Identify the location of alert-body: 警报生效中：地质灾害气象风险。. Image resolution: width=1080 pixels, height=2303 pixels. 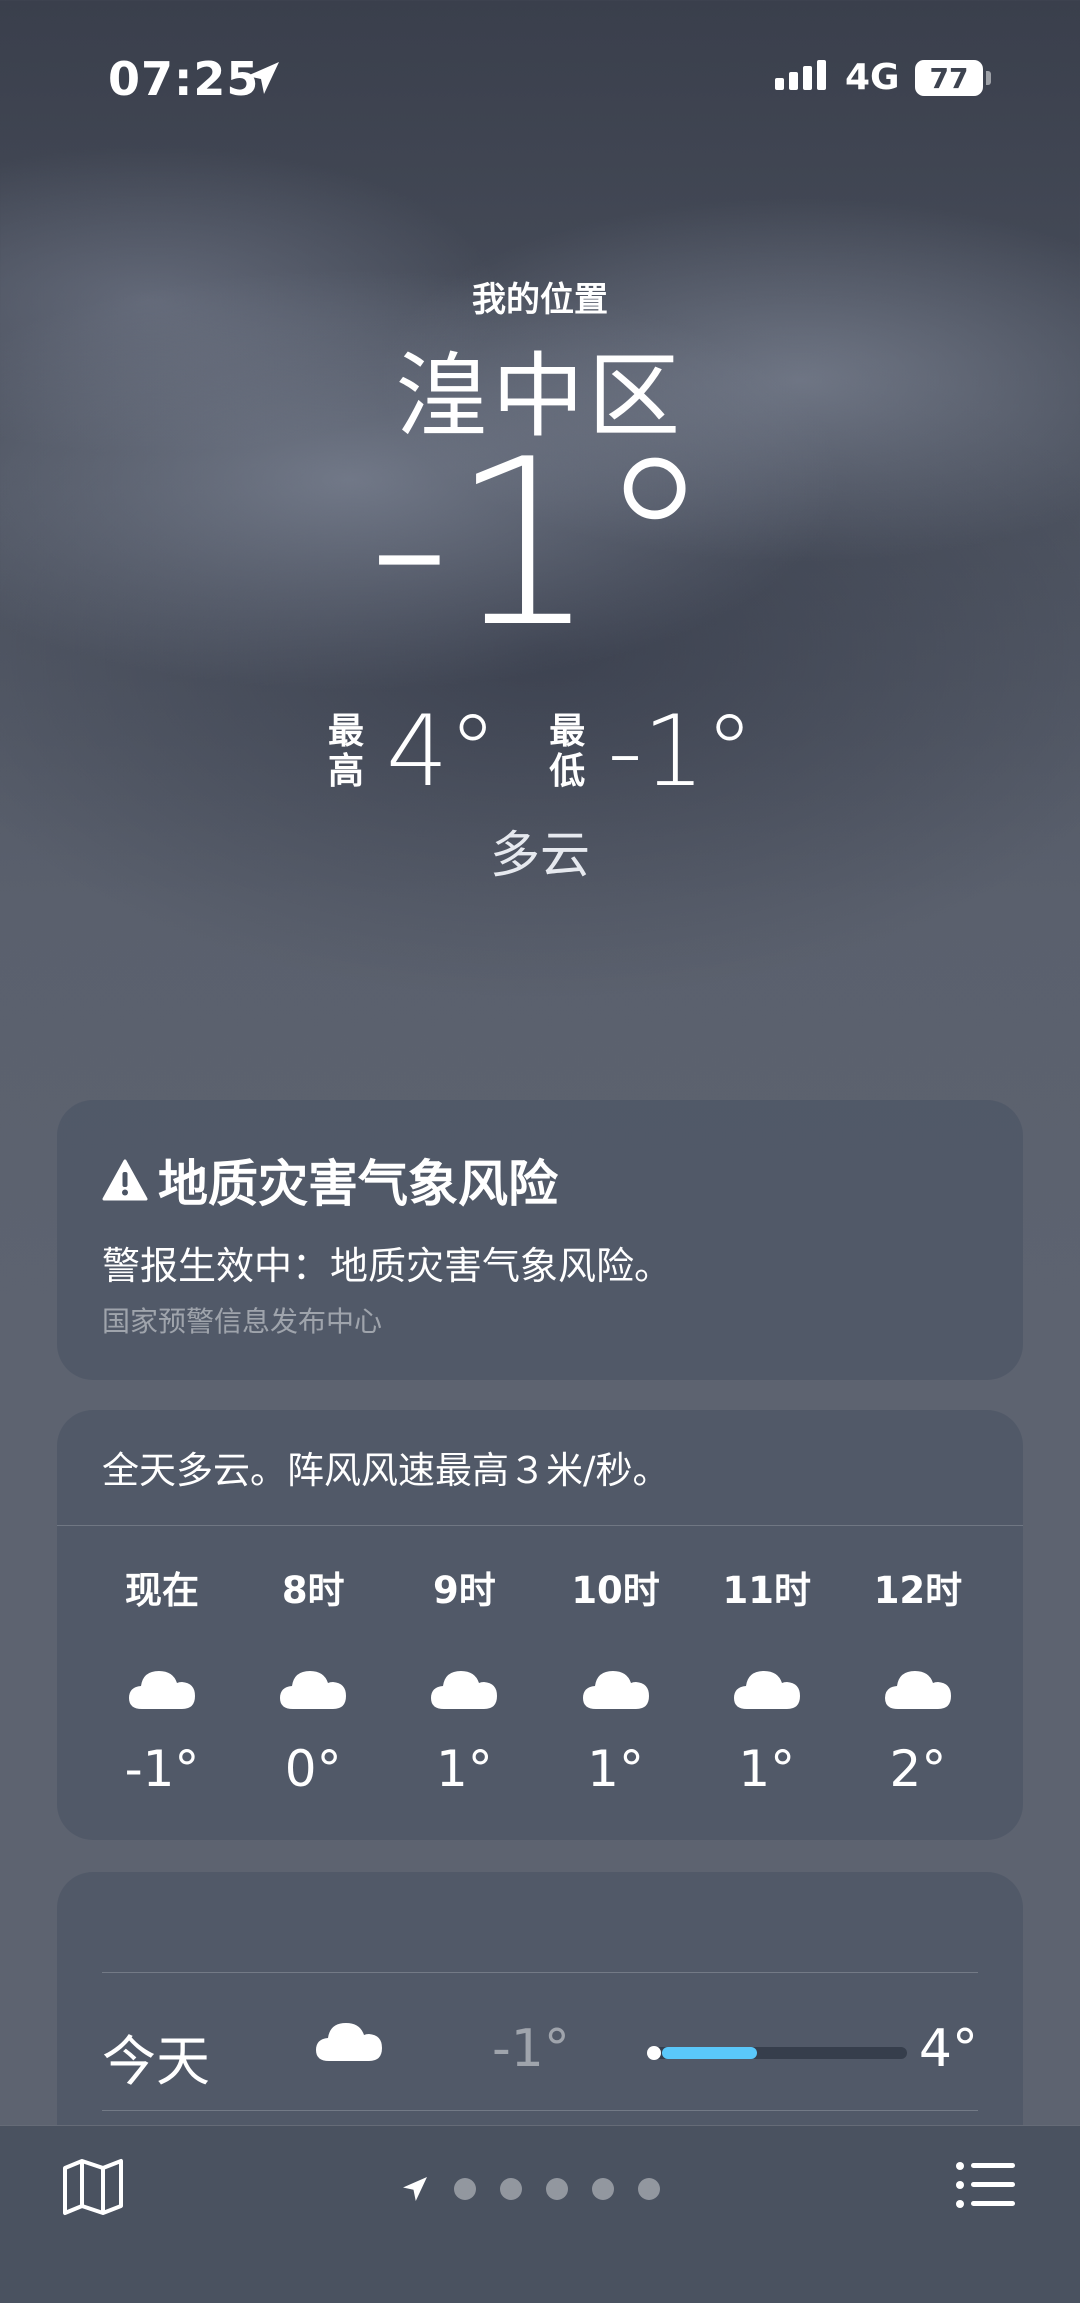
(387, 1266).